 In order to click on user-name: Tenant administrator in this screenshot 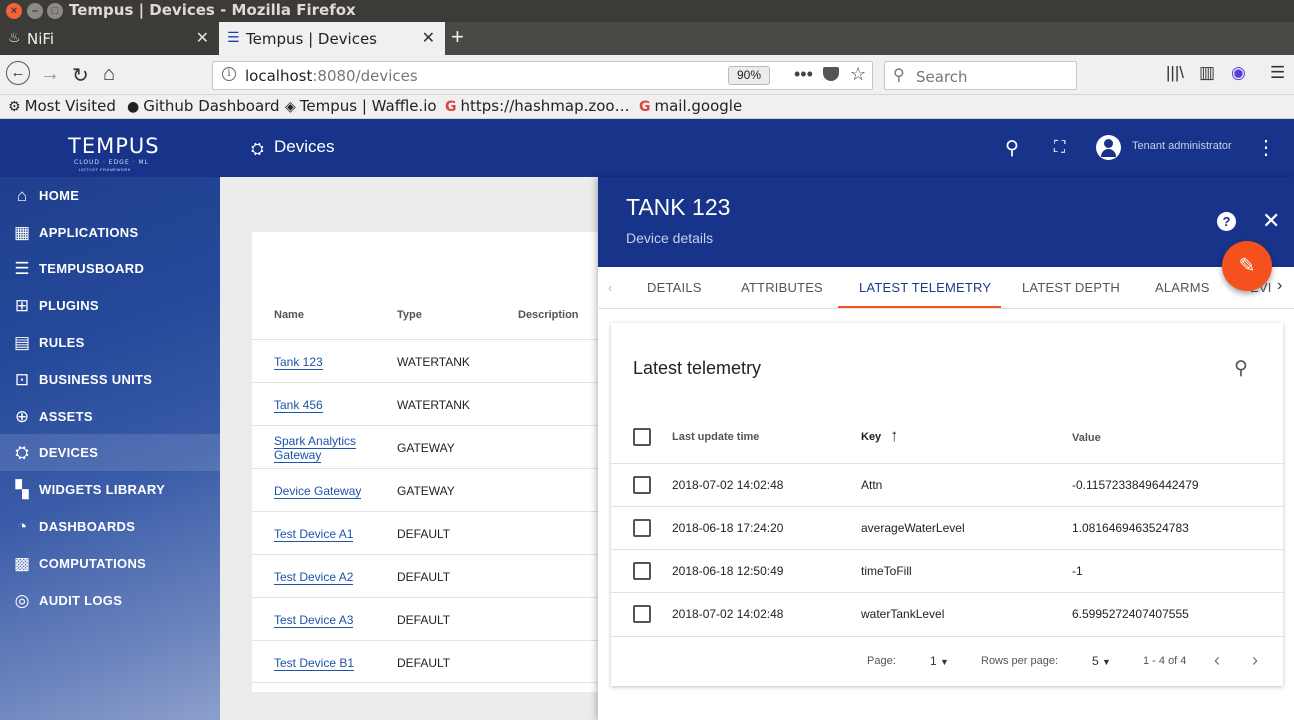, I will do `click(1182, 146)`.